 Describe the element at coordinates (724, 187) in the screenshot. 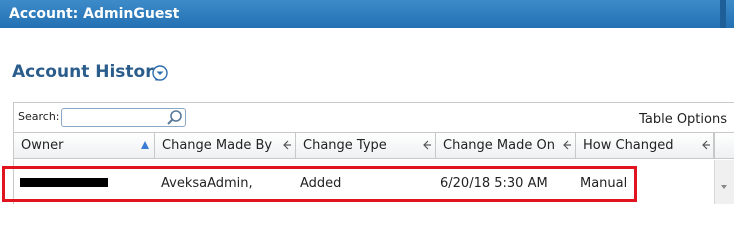

I see `scroll-down-icon` at that location.